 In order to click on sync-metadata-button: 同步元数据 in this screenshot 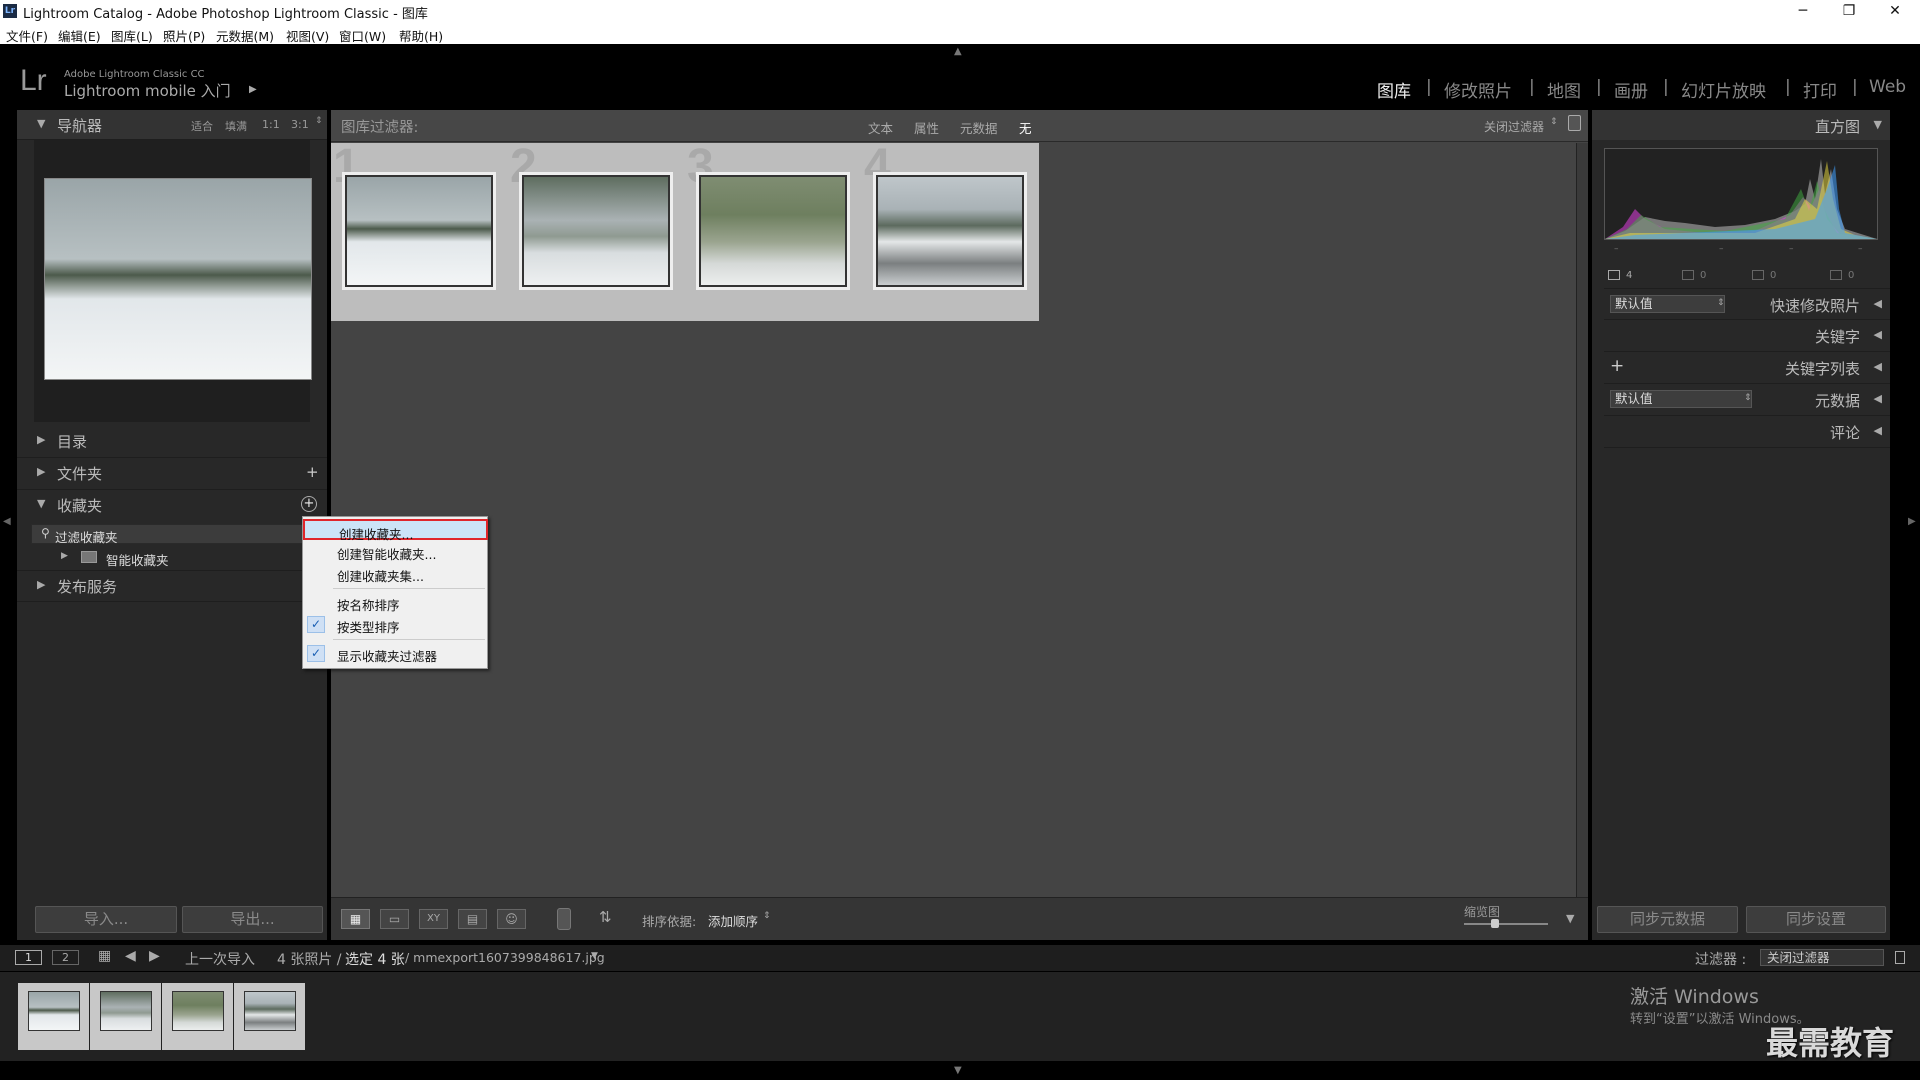, I will do `click(1667, 919)`.